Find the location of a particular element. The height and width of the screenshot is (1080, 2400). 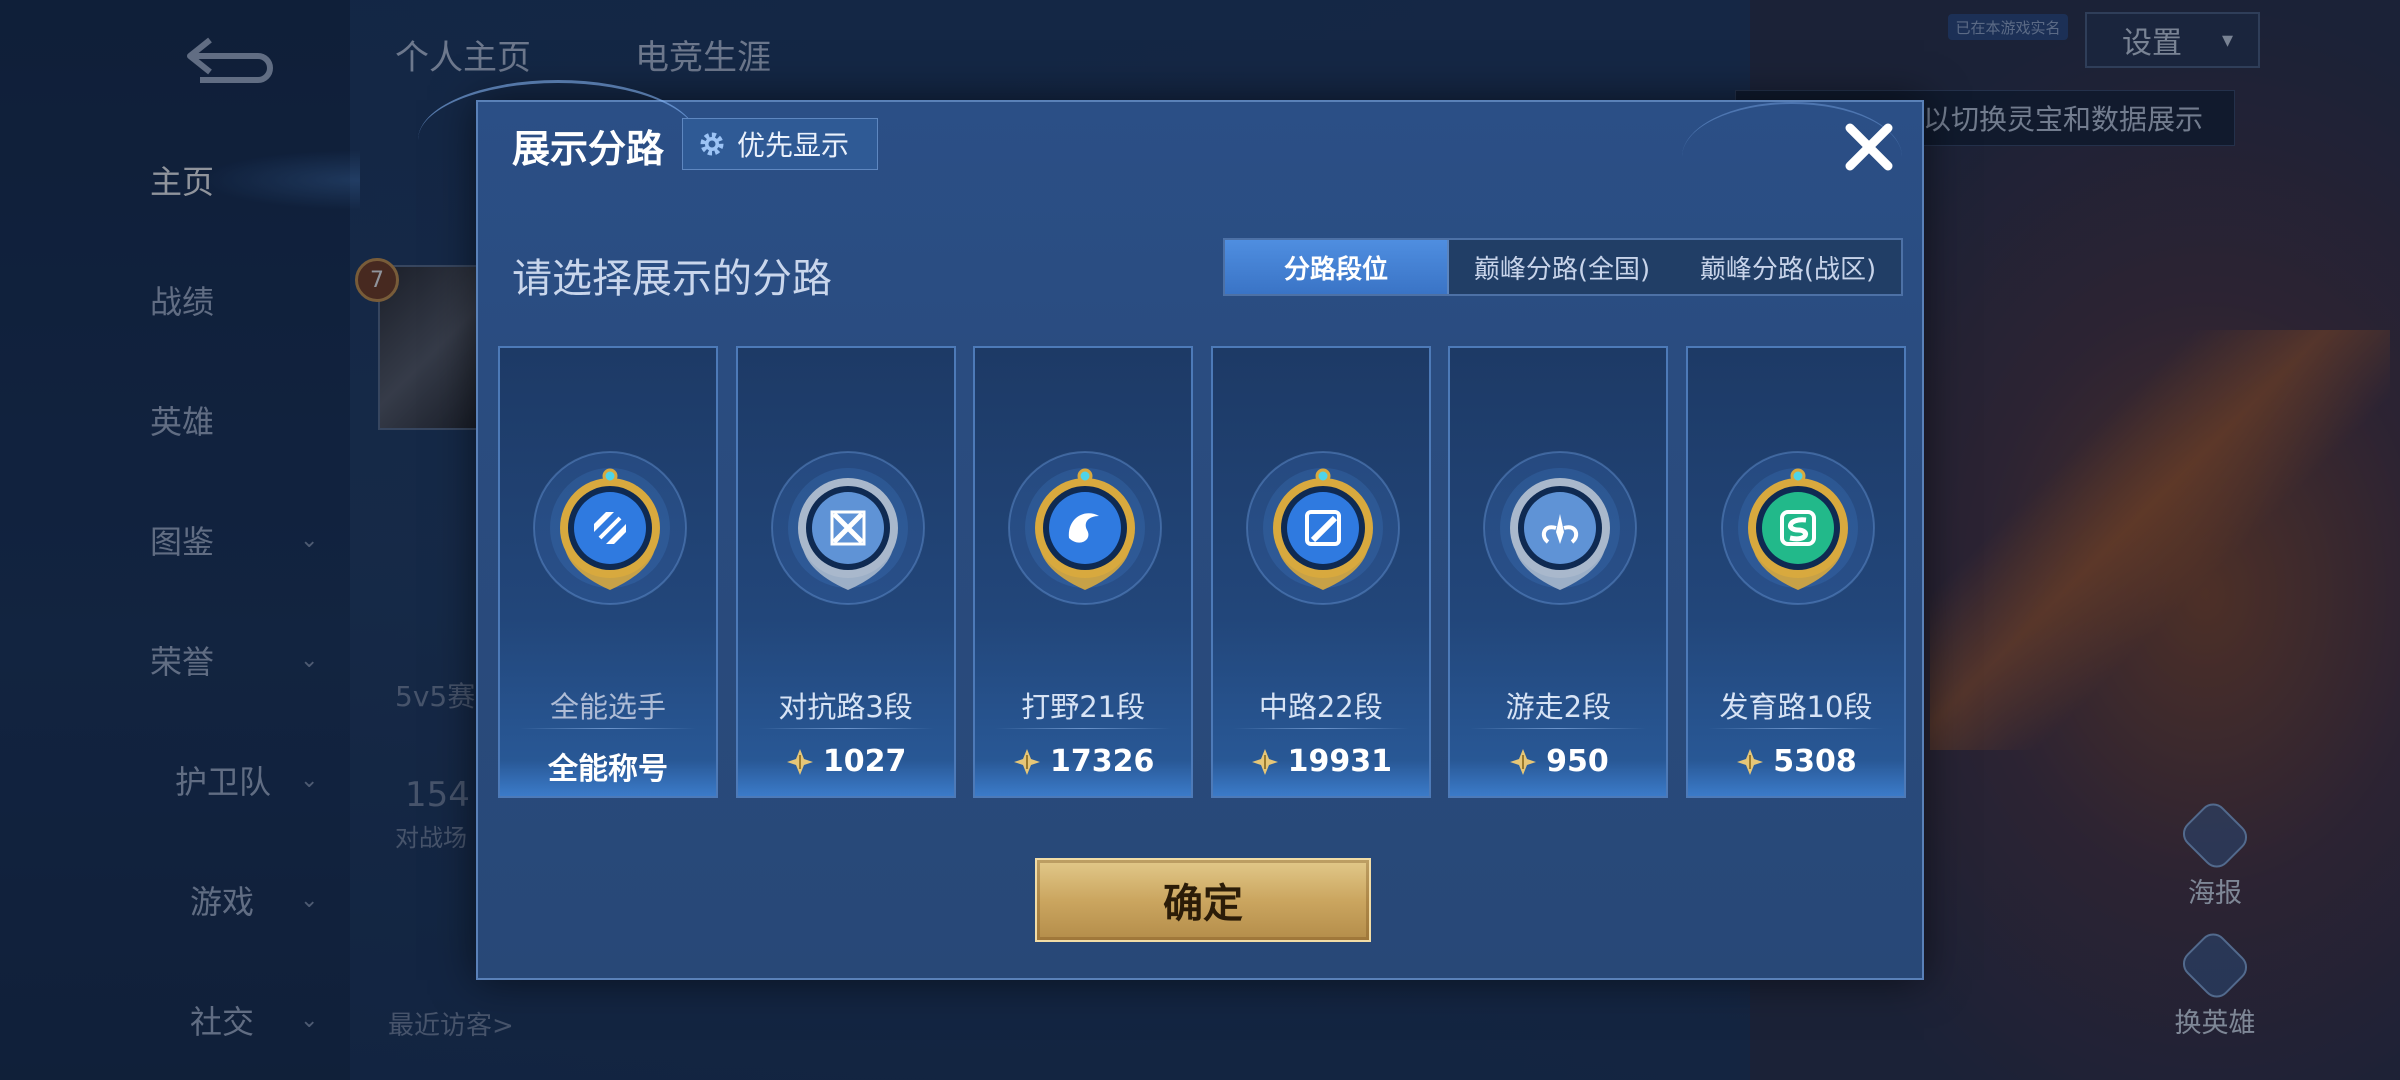

priority-display-label: 优先显示 is located at coordinates (793, 145).